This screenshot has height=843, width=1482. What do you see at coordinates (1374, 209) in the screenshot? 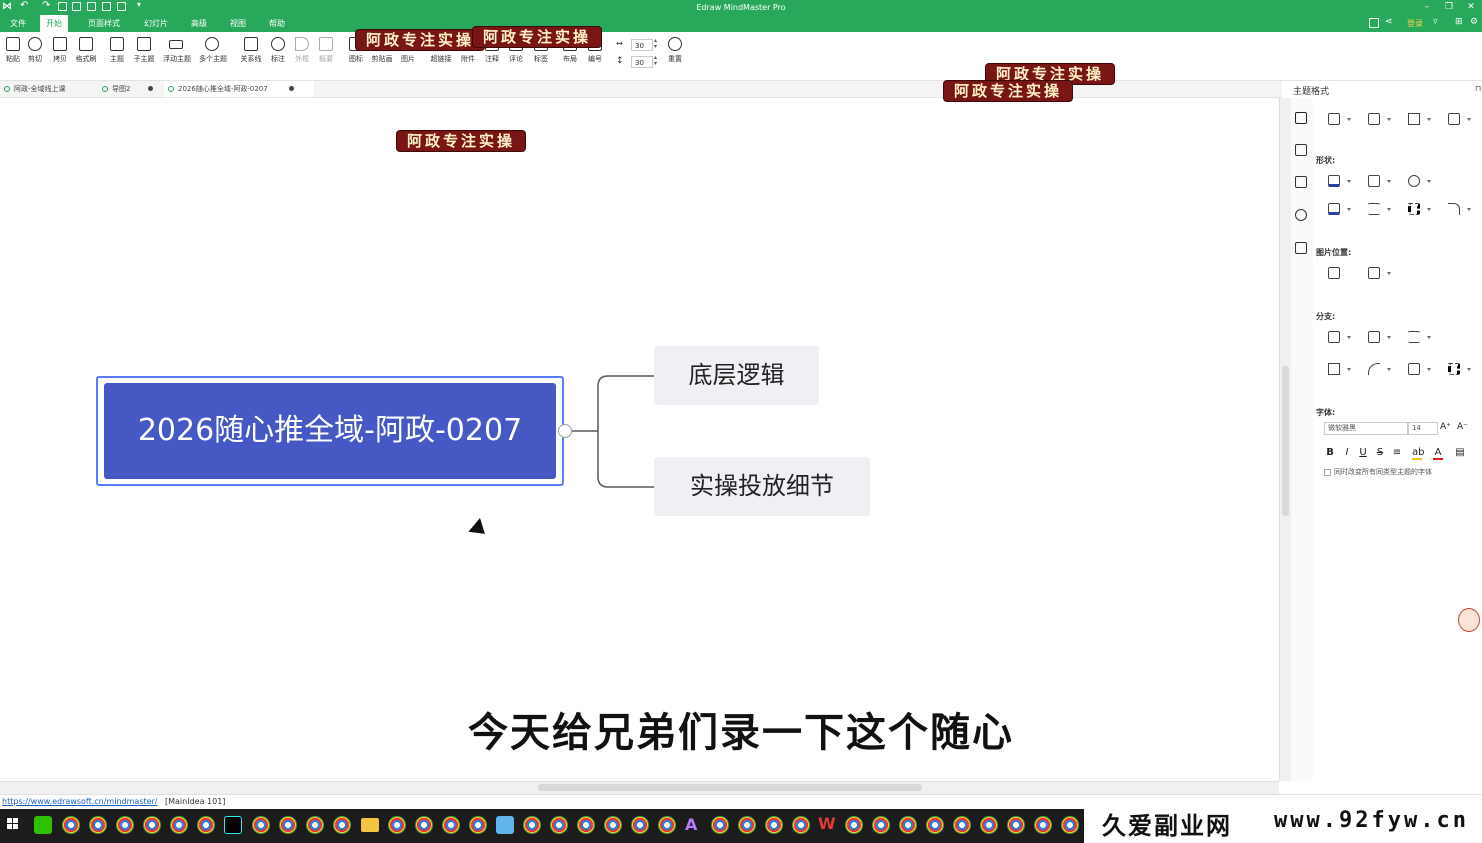
I see `border-weight-icon` at bounding box center [1374, 209].